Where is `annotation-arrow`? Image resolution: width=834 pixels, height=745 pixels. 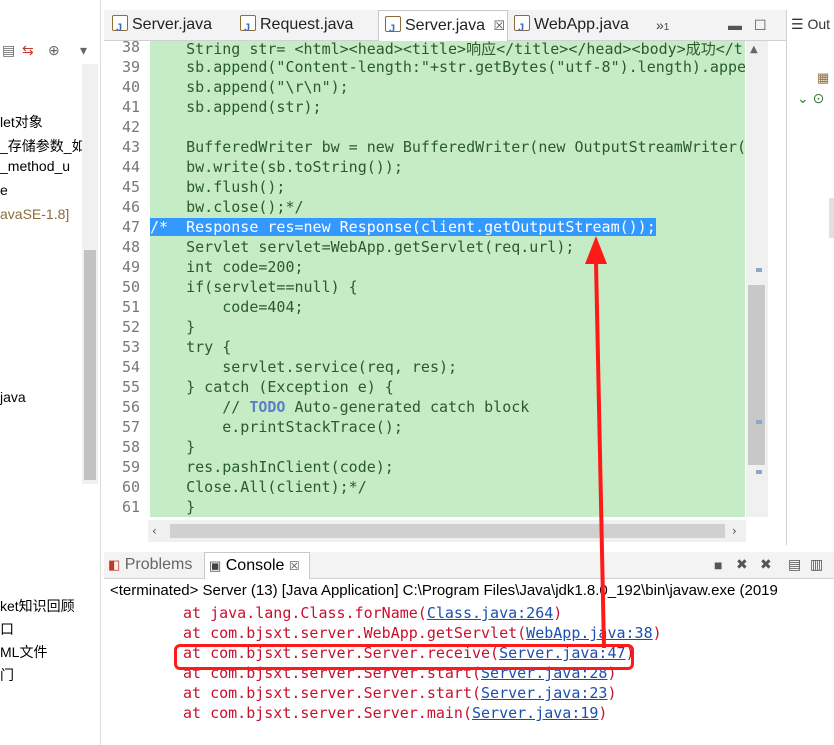 annotation-arrow is located at coordinates (596, 442).